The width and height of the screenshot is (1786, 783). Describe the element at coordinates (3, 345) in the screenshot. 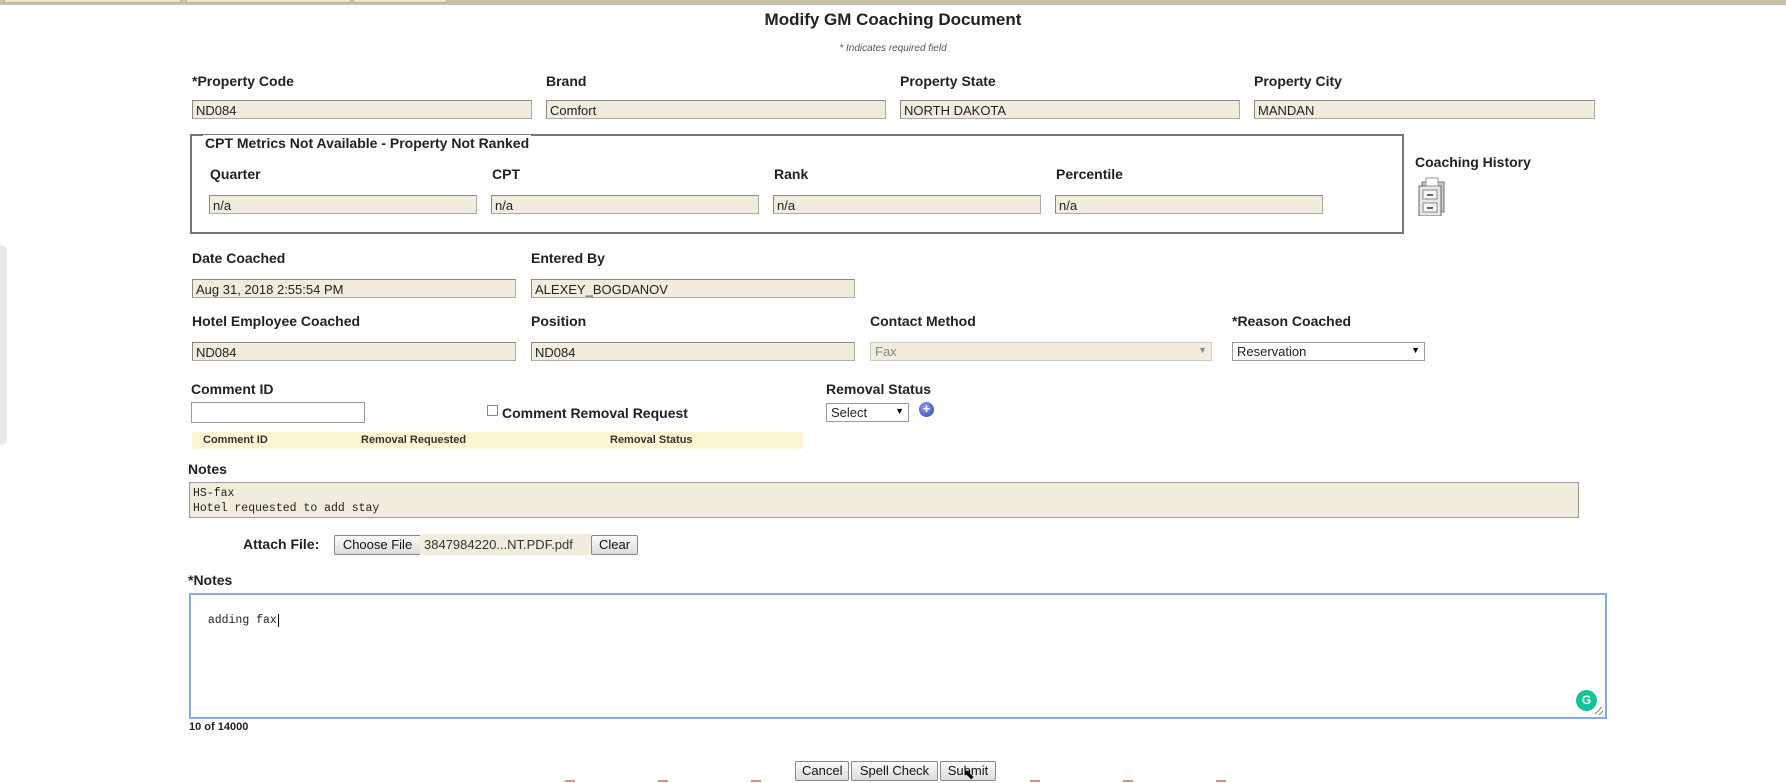

I see `left-edge-handle` at that location.